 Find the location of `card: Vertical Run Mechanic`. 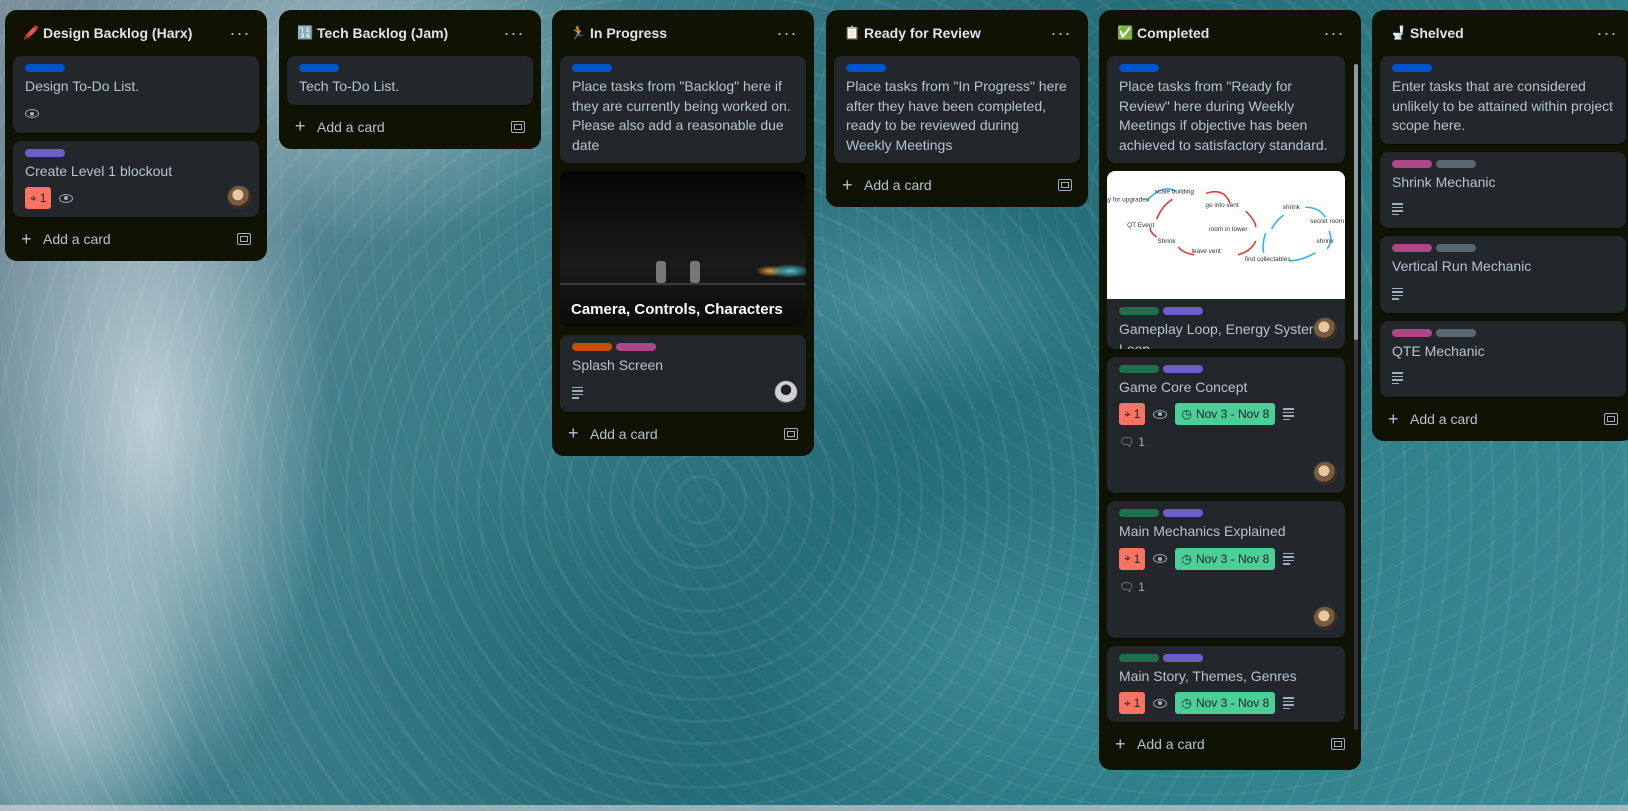

card: Vertical Run Mechanic is located at coordinates (1503, 274).